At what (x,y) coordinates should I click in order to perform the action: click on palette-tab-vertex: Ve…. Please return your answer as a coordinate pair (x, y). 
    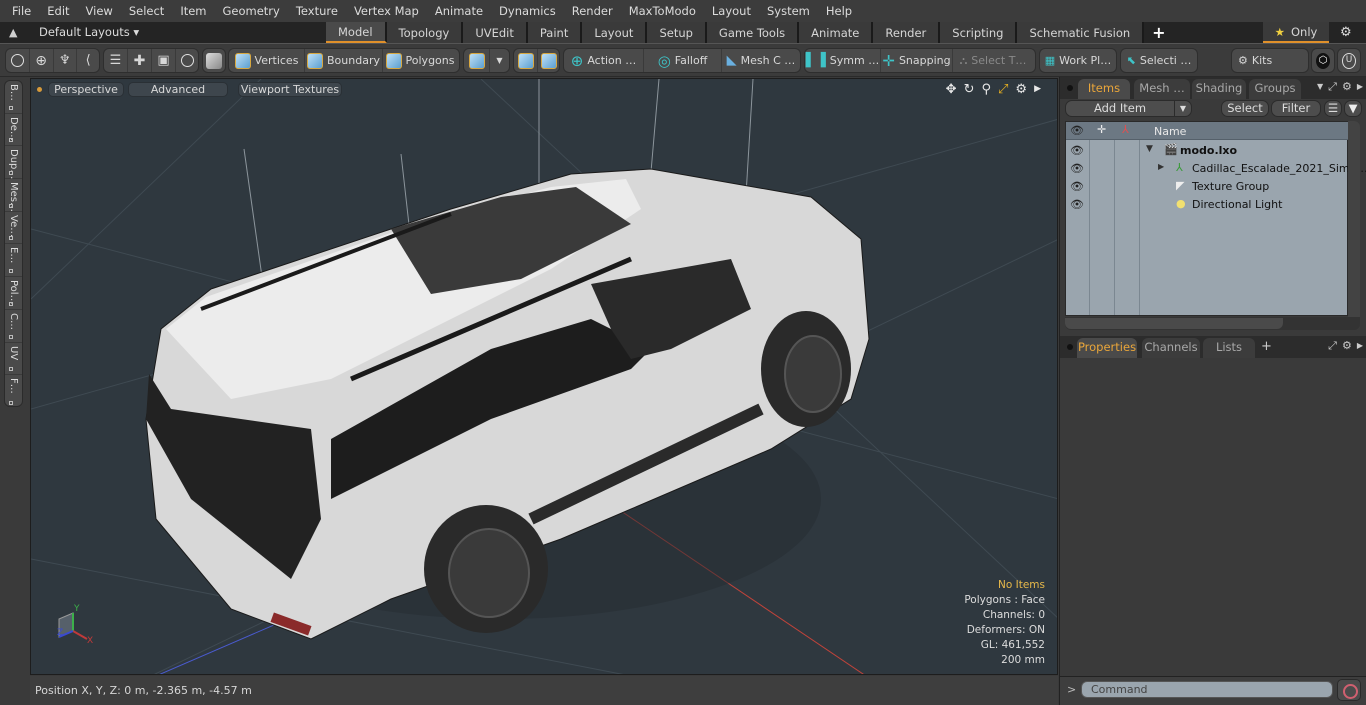
    Looking at the image, I should click on (13, 228).